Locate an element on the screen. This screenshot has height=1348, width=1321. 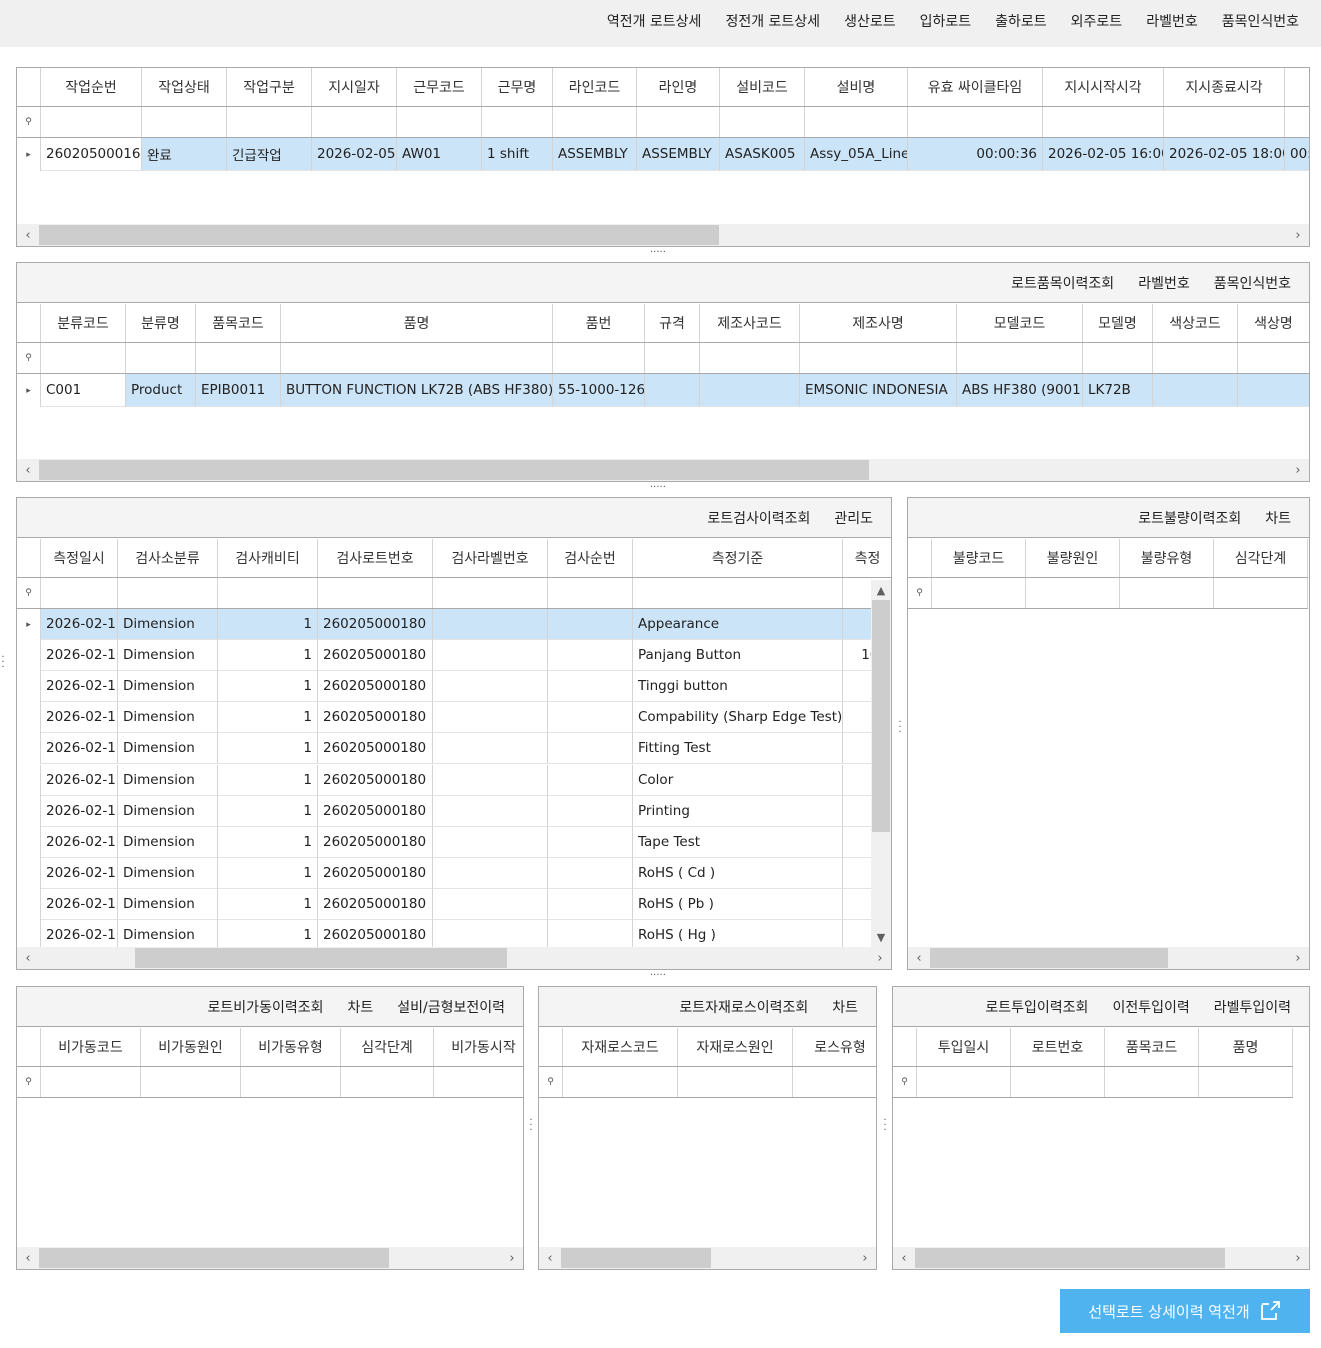
column-header: 제조사코드 is located at coordinates (750, 323).